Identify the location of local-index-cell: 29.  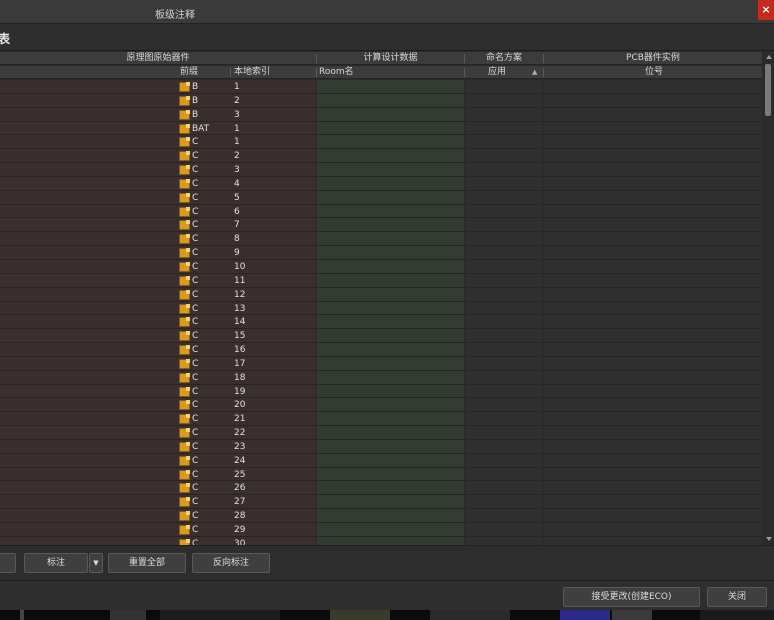
(240, 530).